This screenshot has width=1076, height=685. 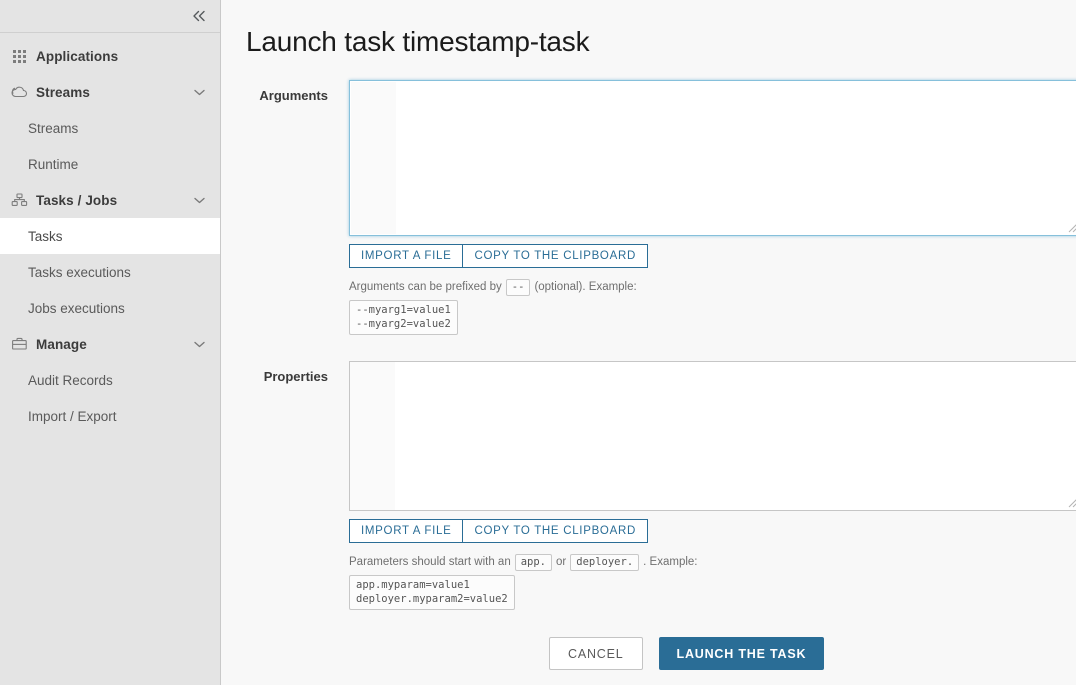 I want to click on properties-copy-clipboard-button: COPY TO THE CLIPBOARD, so click(x=555, y=531).